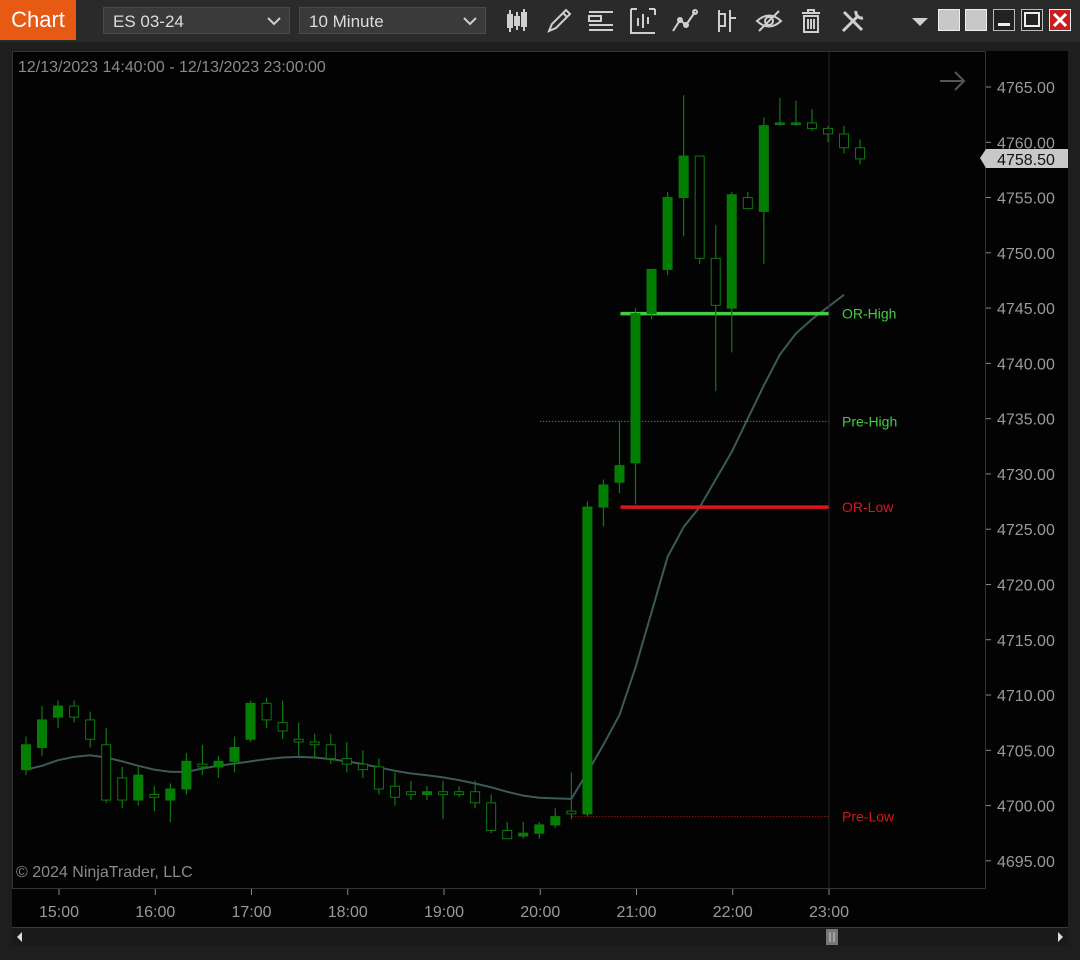 This screenshot has width=1080, height=960. Describe the element at coordinates (601, 21) in the screenshot. I see `chart-properties-icon` at that location.